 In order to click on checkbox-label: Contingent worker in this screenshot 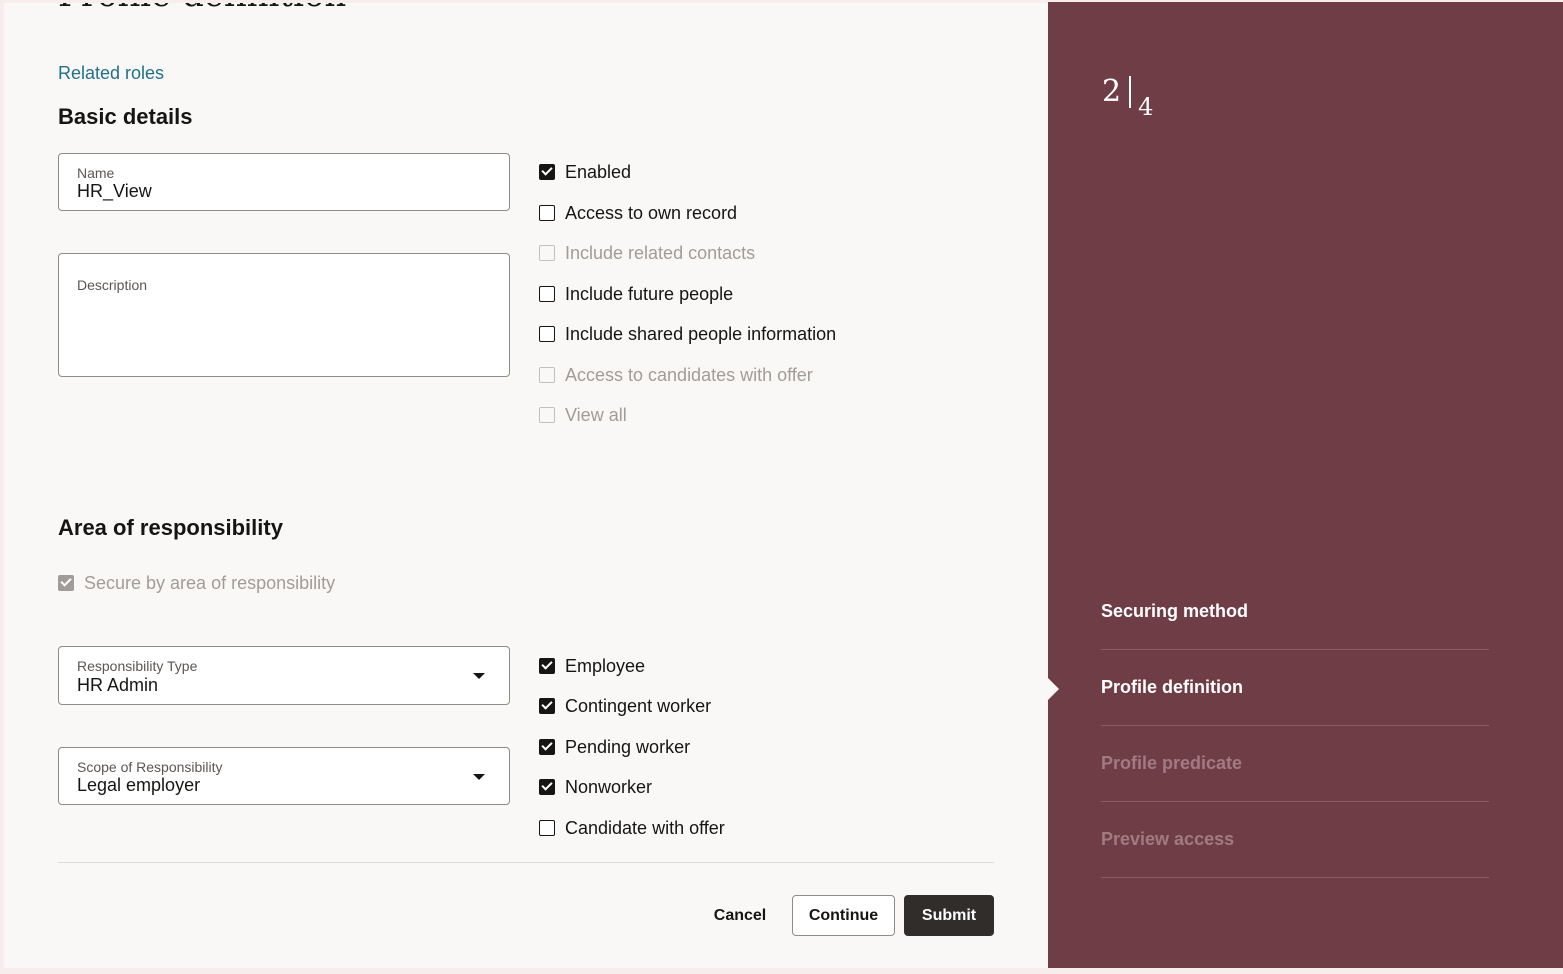, I will do `click(638, 705)`.